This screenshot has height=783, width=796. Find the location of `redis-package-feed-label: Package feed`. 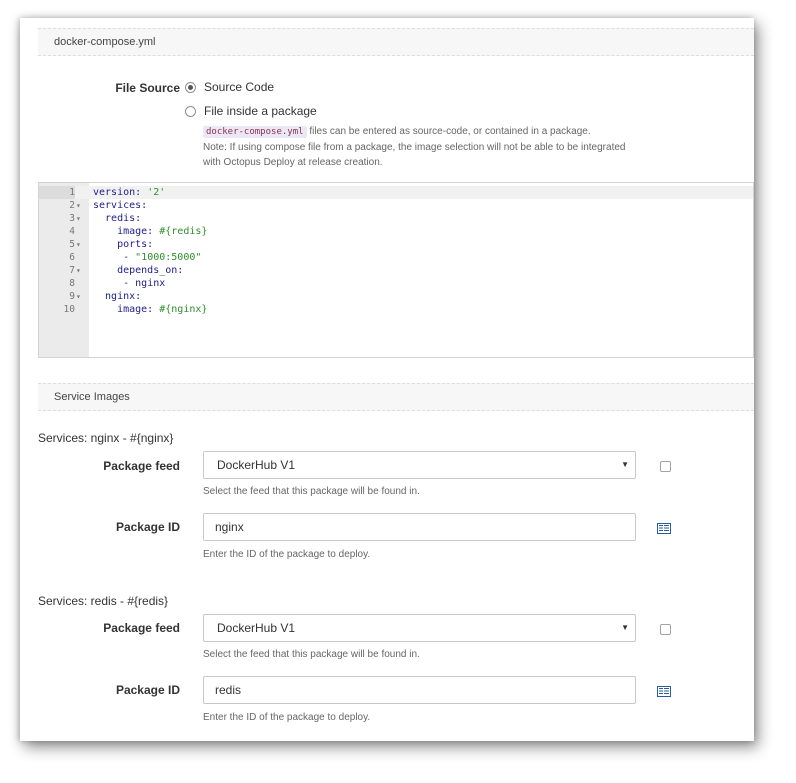

redis-package-feed-label: Package feed is located at coordinates (141, 628).